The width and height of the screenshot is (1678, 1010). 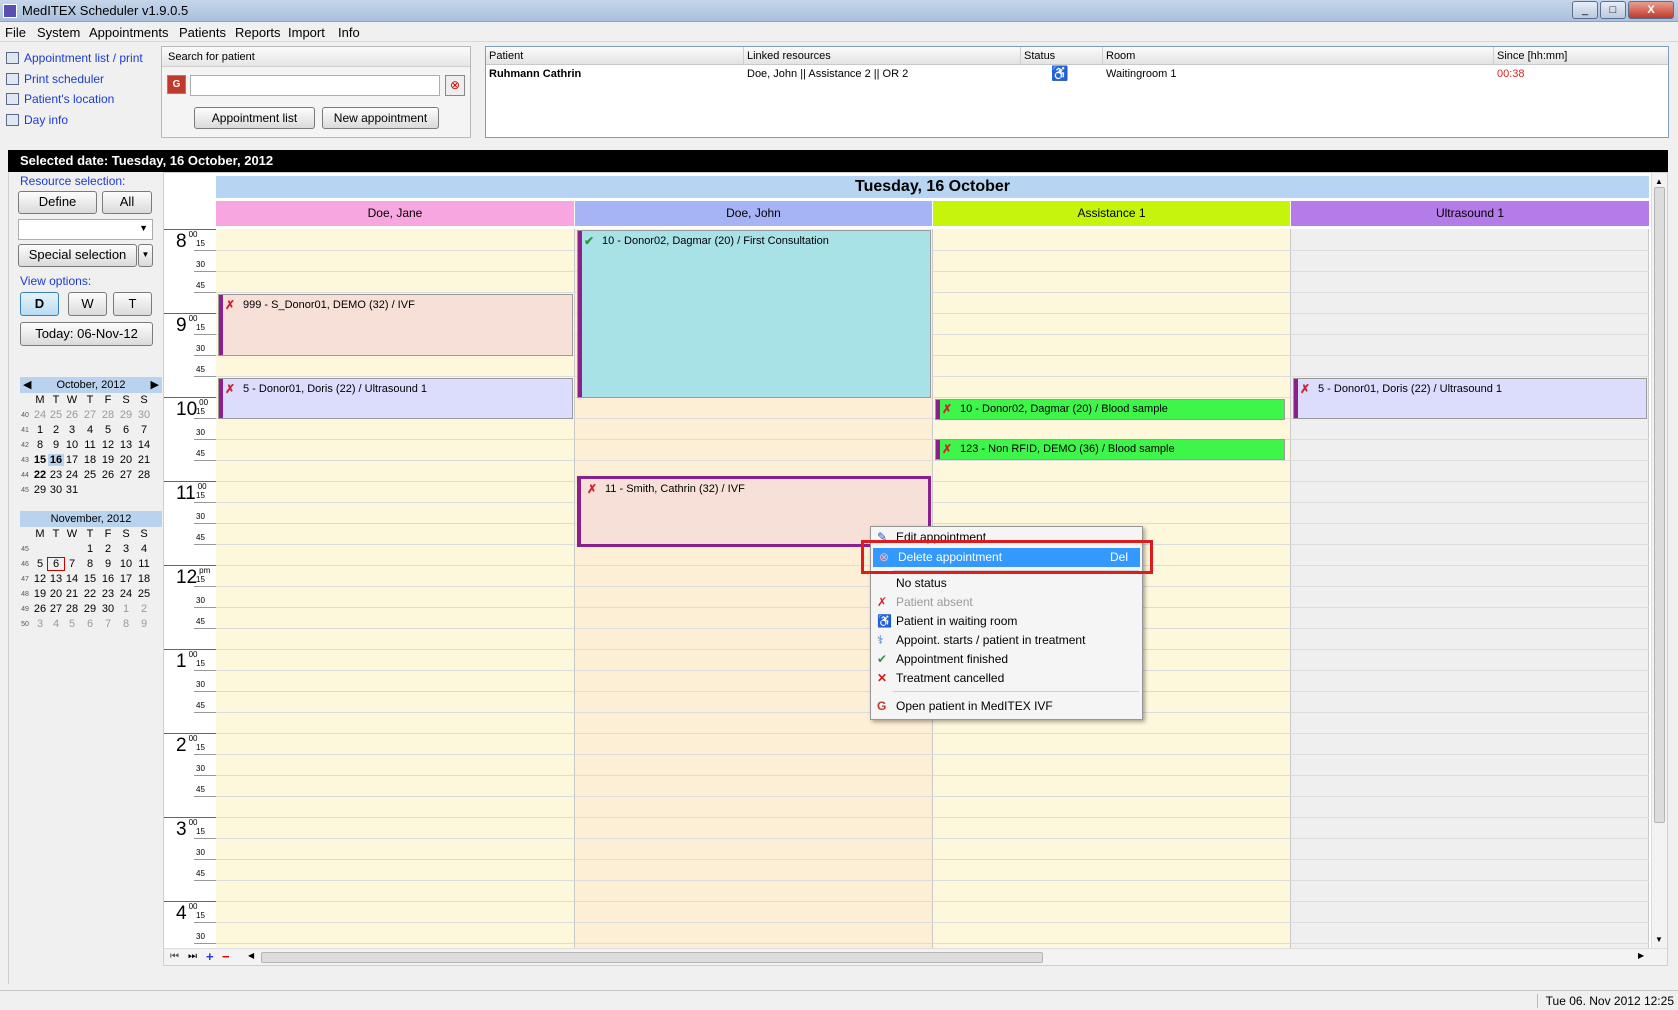 I want to click on all-button: All, so click(x=127, y=202).